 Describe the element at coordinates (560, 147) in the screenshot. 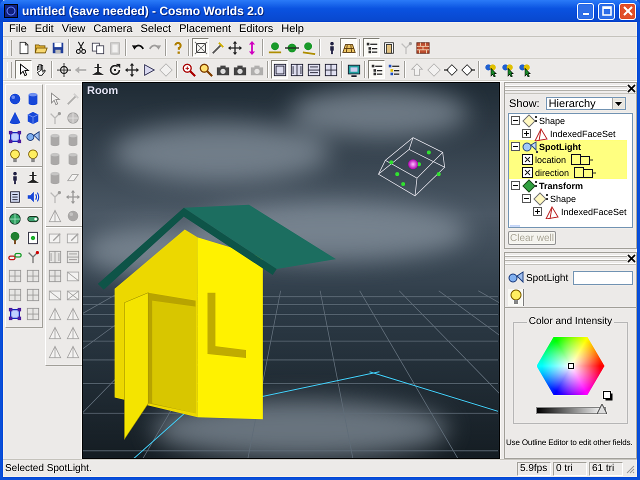

I see `node-label: SpotLight` at that location.